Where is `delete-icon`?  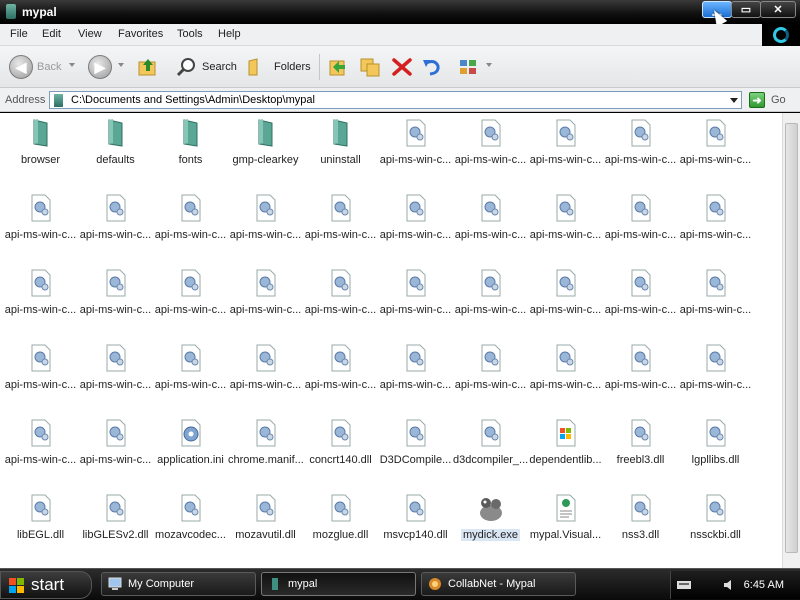 delete-icon is located at coordinates (402, 67).